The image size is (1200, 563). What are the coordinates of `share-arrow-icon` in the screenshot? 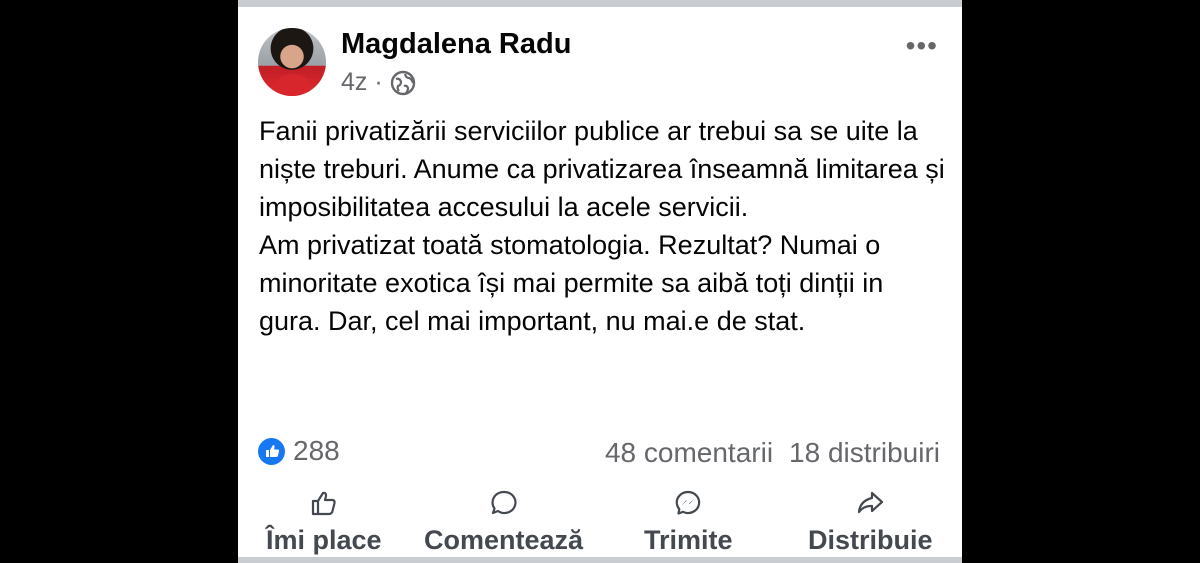 It's located at (870, 505).